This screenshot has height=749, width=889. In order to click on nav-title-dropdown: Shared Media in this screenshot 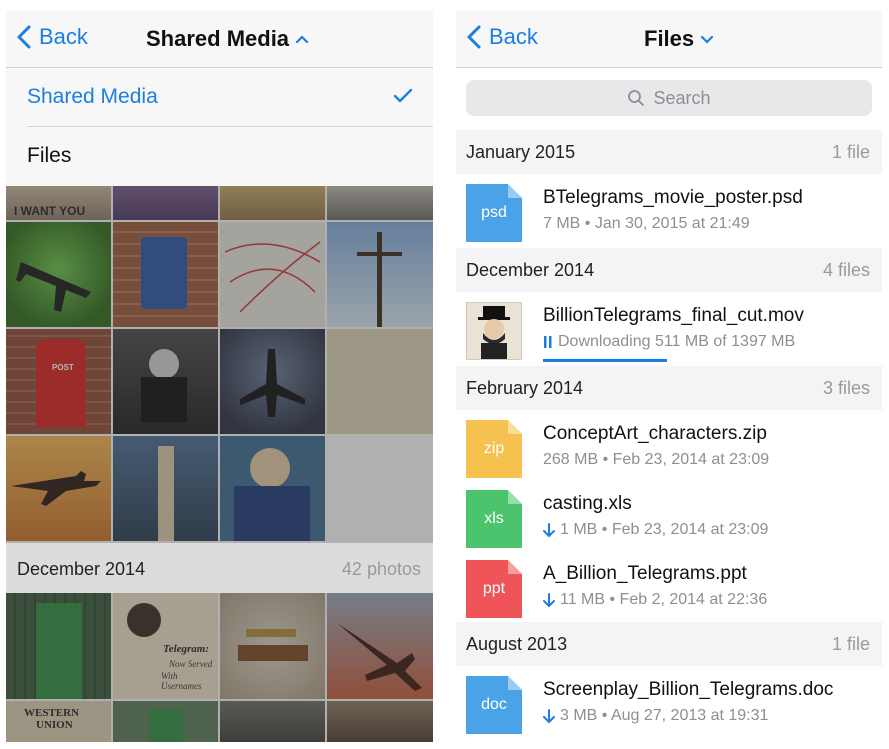, I will do `click(227, 39)`.